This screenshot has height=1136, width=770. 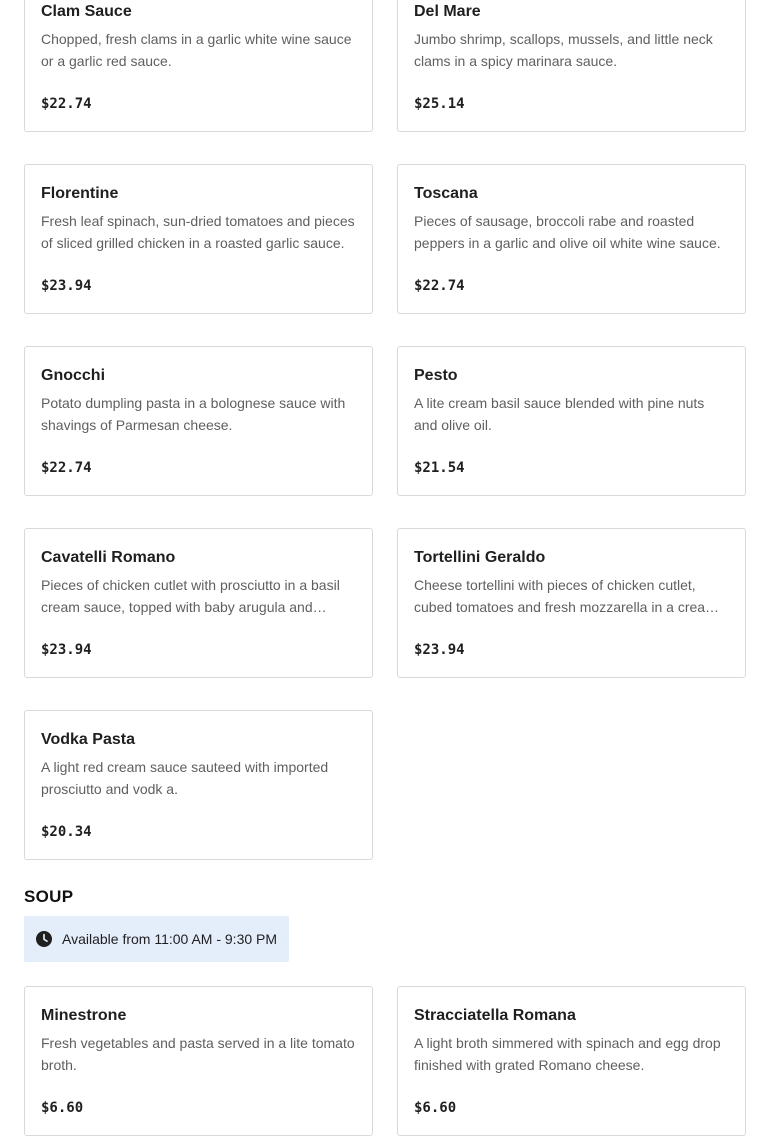 I want to click on item-price: $25.14, so click(x=439, y=104).